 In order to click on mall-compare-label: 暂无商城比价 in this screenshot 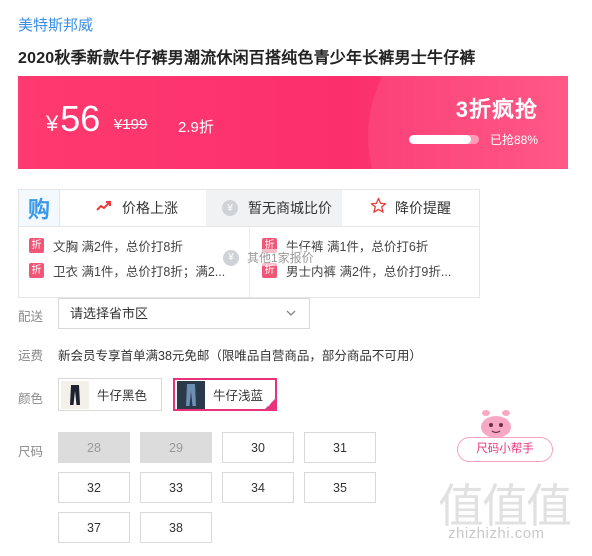, I will do `click(290, 208)`.